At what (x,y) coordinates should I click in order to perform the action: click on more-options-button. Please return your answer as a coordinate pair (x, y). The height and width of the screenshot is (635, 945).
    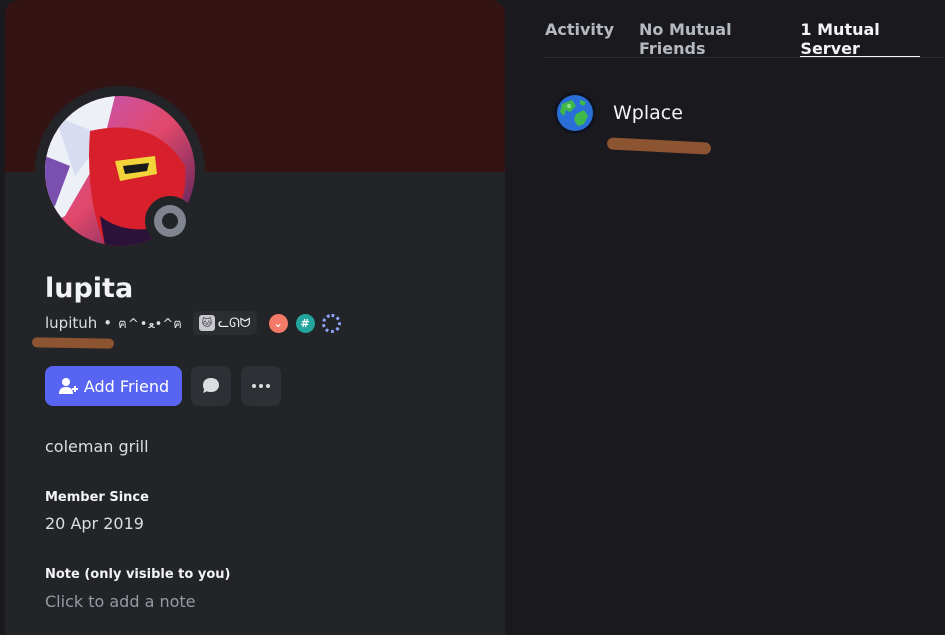
    Looking at the image, I should click on (261, 386).